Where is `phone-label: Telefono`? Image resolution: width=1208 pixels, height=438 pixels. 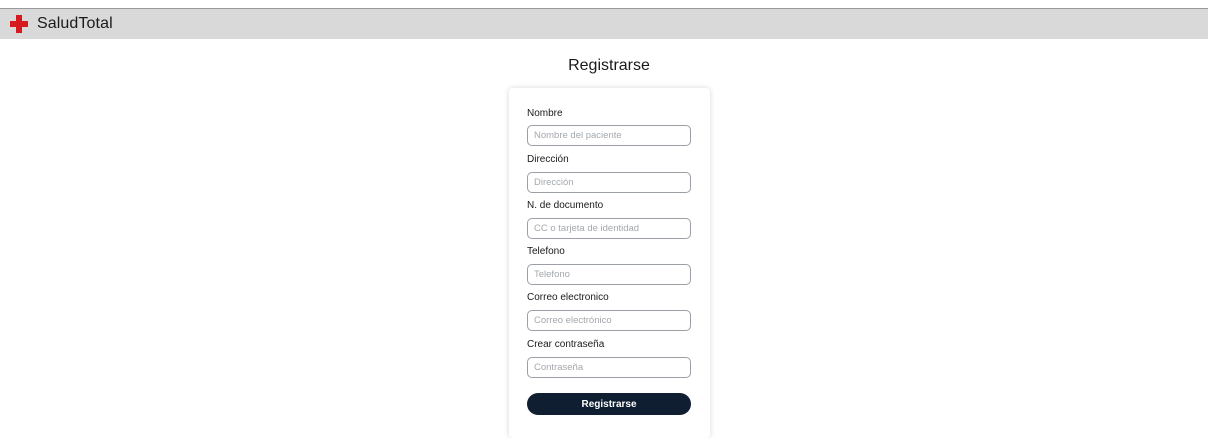 phone-label: Telefono is located at coordinates (546, 251).